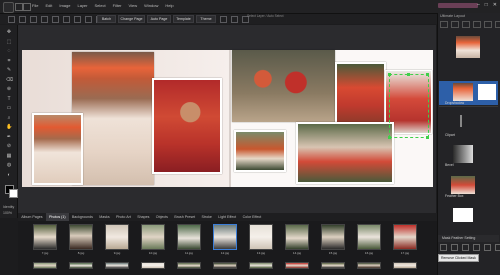  Describe the element at coordinates (9, 118) in the screenshot. I see `zoom-icon: ⌕` at that location.